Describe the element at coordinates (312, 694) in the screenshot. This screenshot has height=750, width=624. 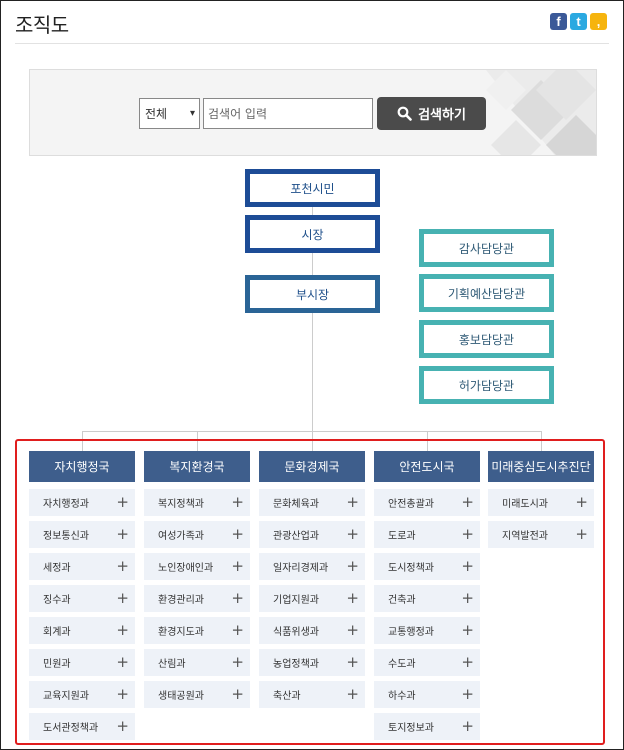
I see `list-item: 축산과 +` at that location.